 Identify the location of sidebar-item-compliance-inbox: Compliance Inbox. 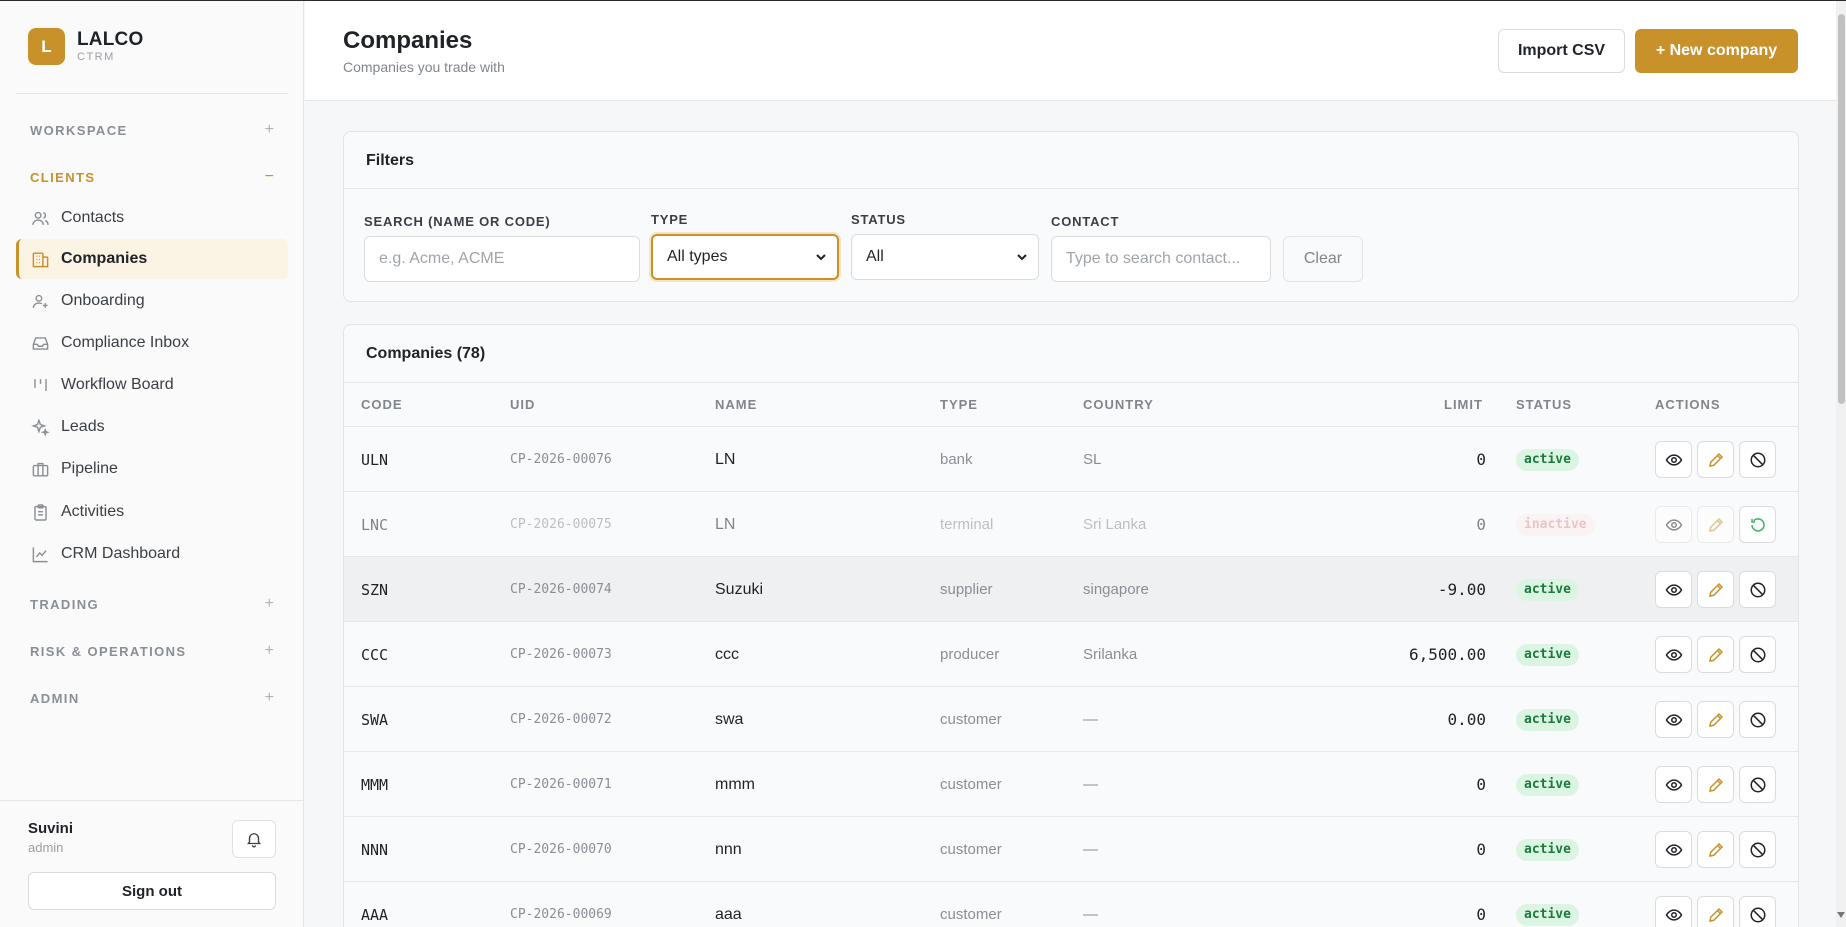
(152, 343).